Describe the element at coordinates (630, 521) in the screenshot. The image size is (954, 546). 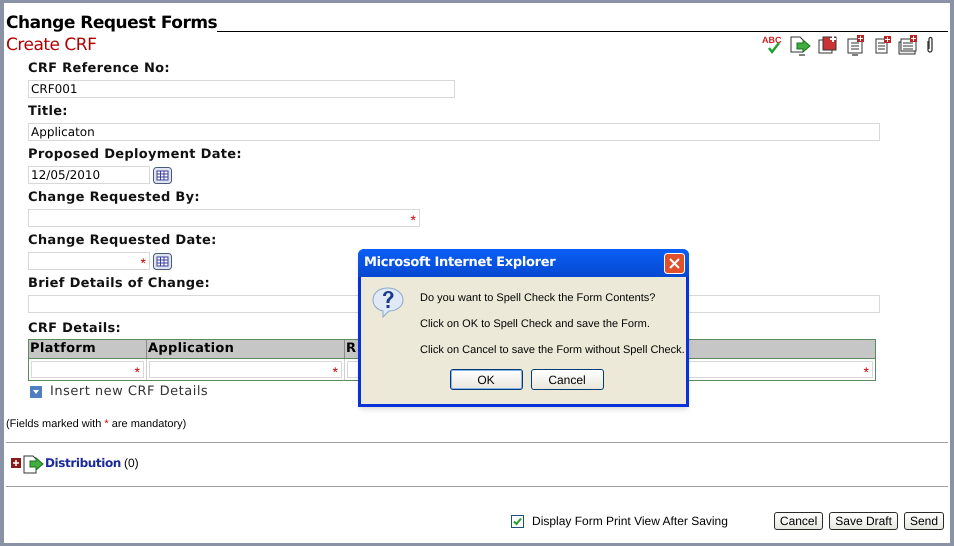
I see `checkbox-label: Display Form Print View After Saving` at that location.